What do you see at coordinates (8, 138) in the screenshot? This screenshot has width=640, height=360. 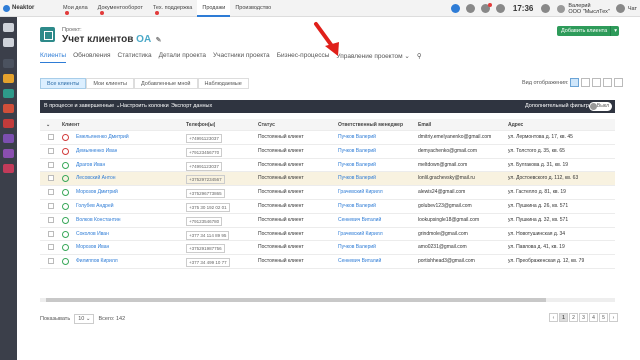 I see `warehouse-icon` at bounding box center [8, 138].